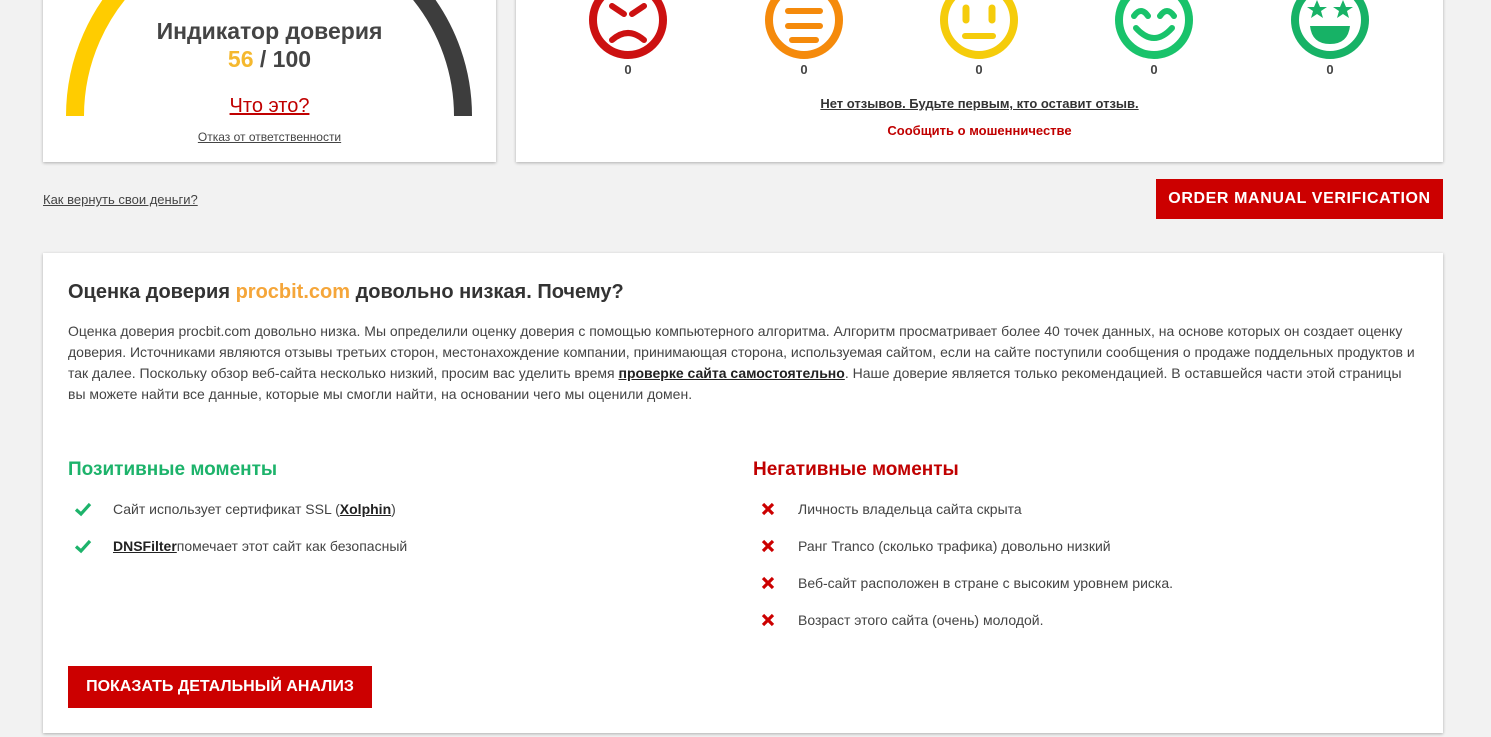 Image resolution: width=1491 pixels, height=737 pixels. I want to click on negative-item: Личность владельца сайта скрыта, so click(890, 509).